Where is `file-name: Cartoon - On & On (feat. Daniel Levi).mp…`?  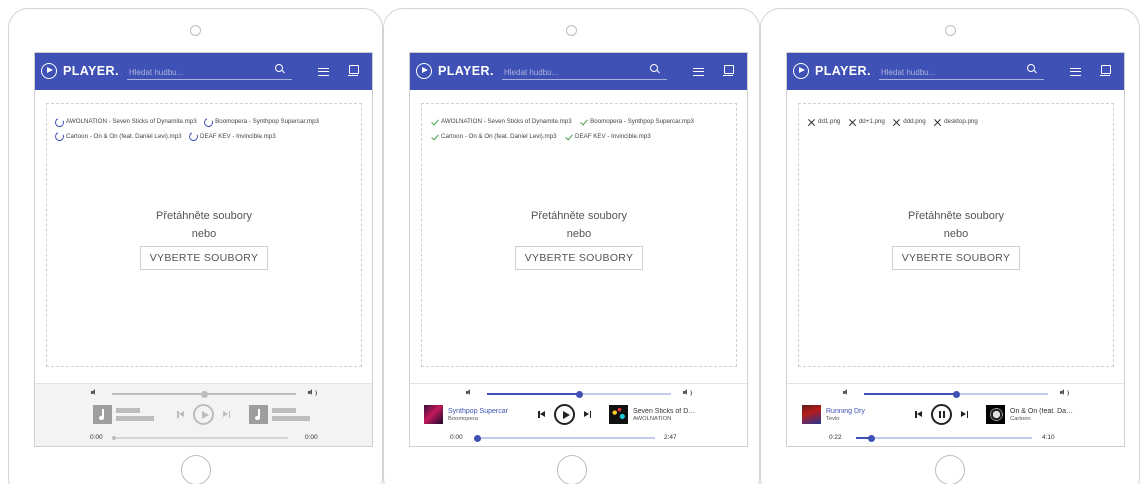 file-name: Cartoon - On & On (feat. Daniel Levi).mp… is located at coordinates (124, 136).